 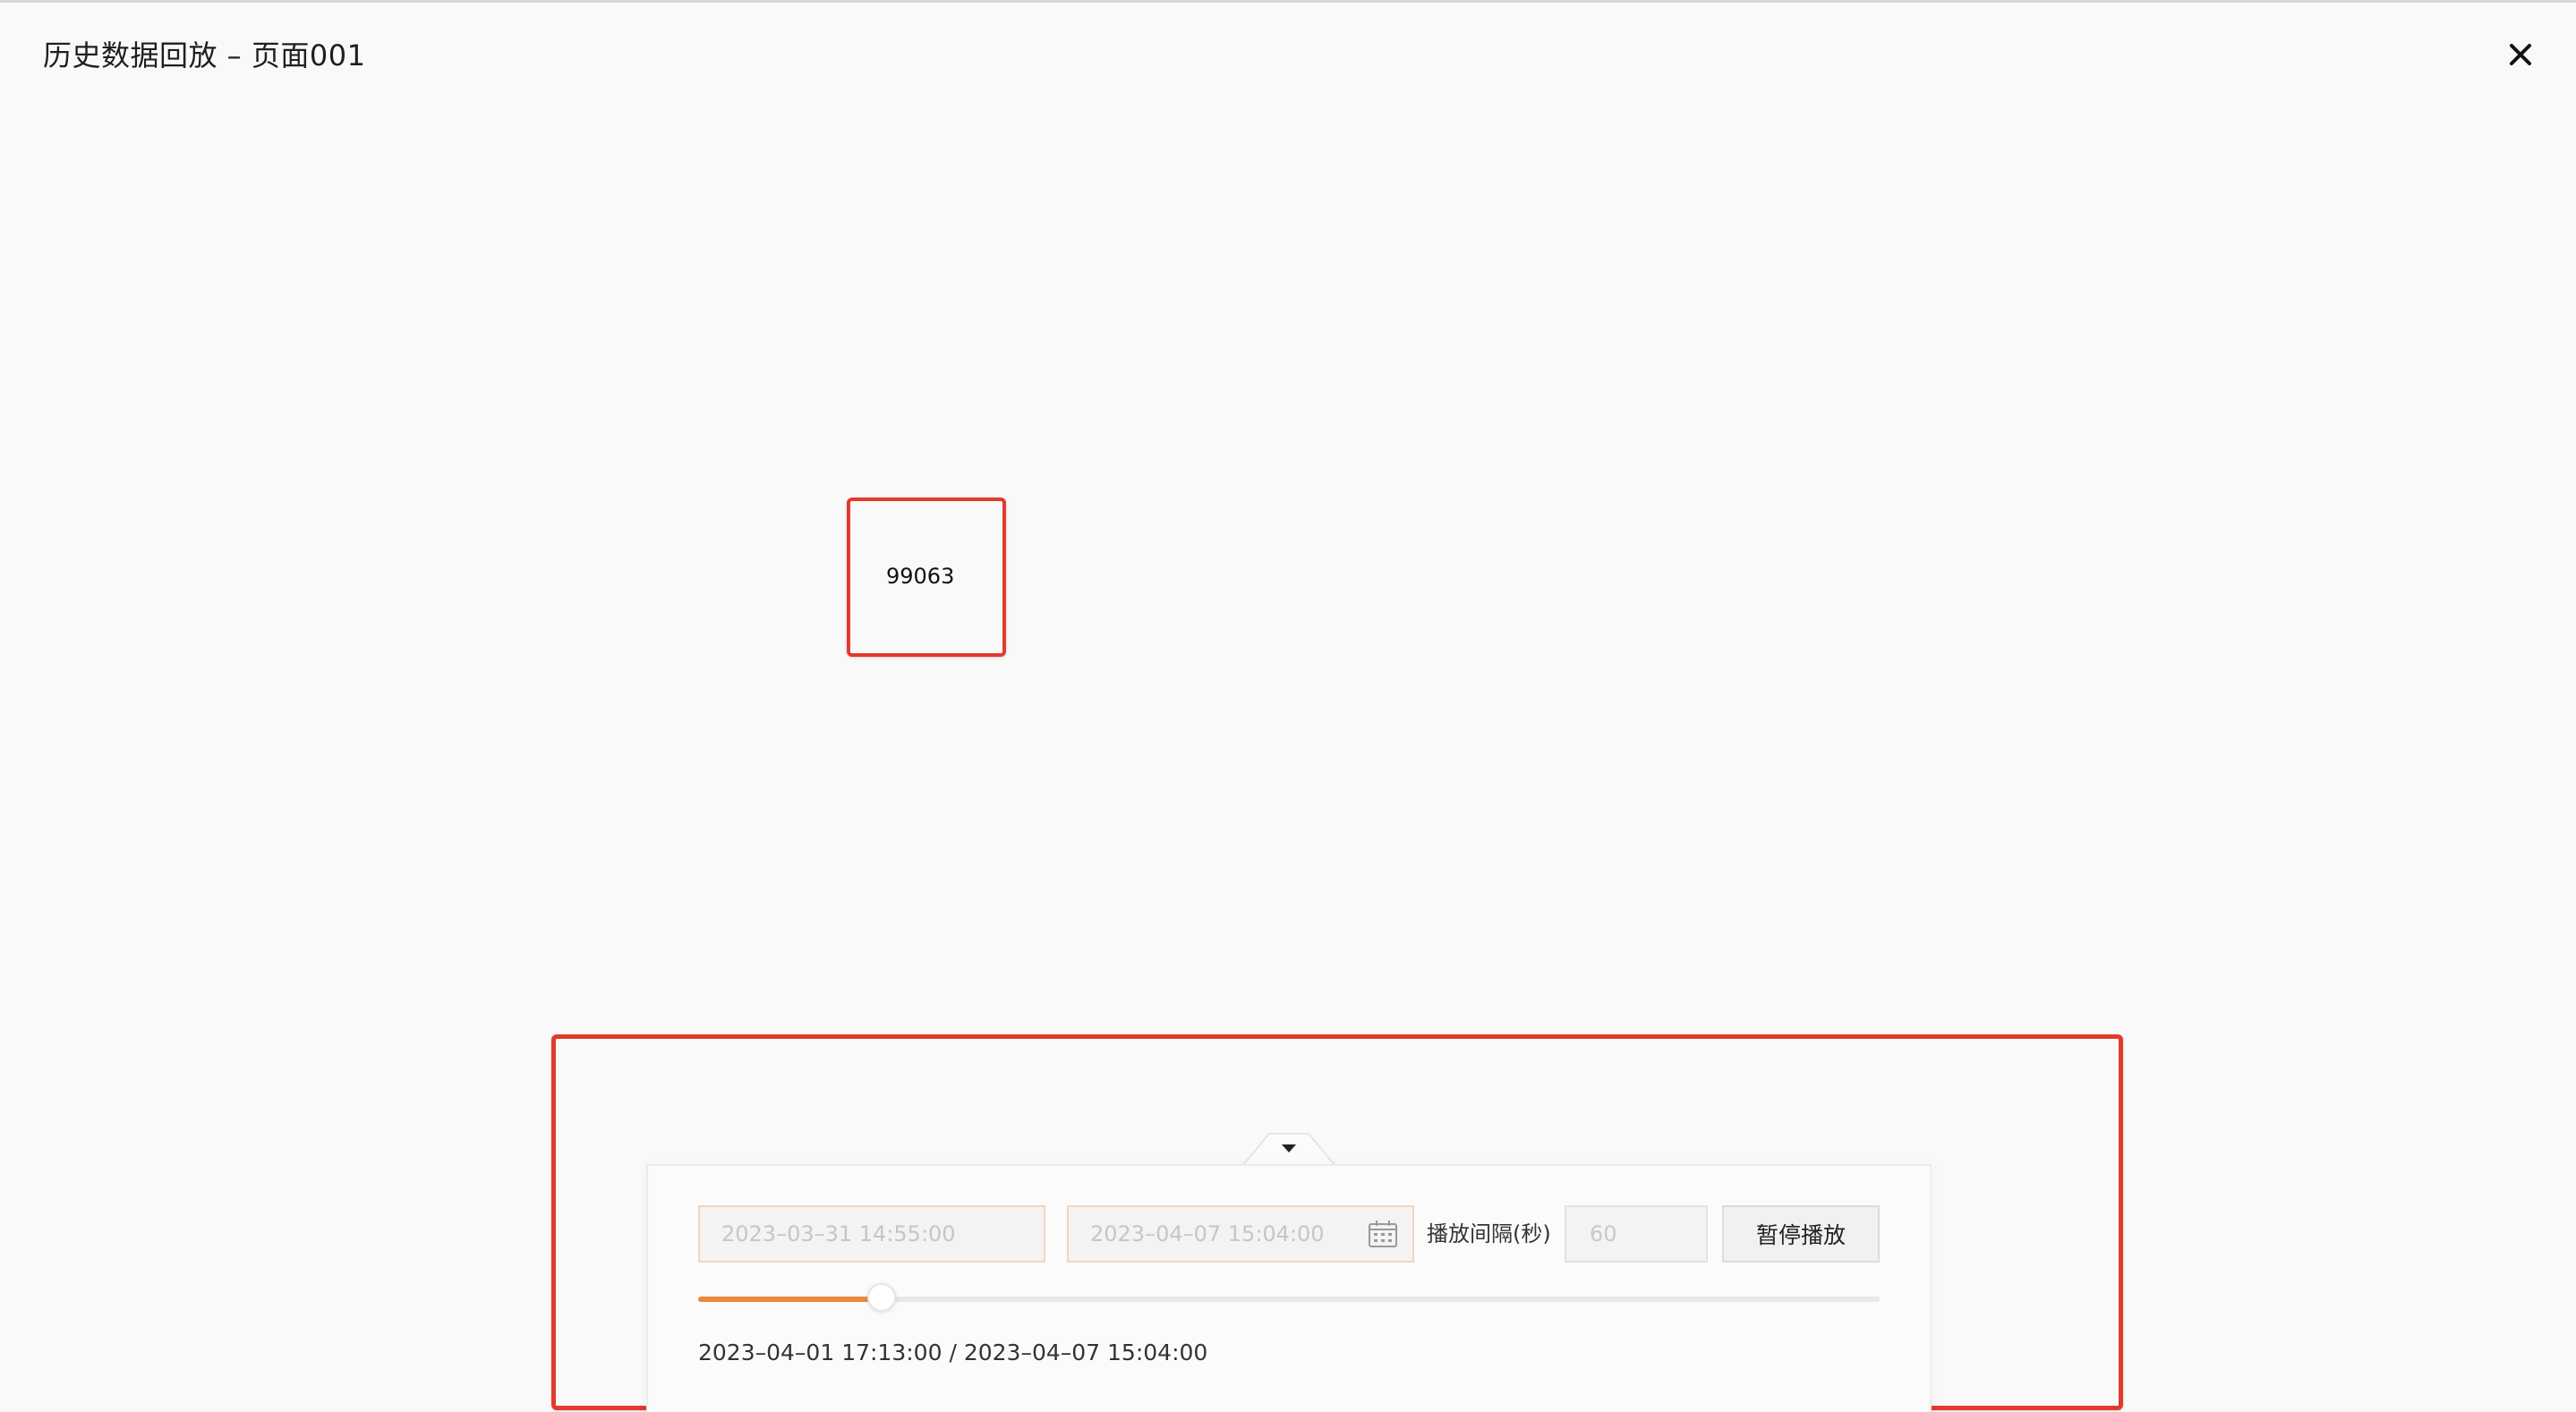 I want to click on collapse-toggle, so click(x=1288, y=1149).